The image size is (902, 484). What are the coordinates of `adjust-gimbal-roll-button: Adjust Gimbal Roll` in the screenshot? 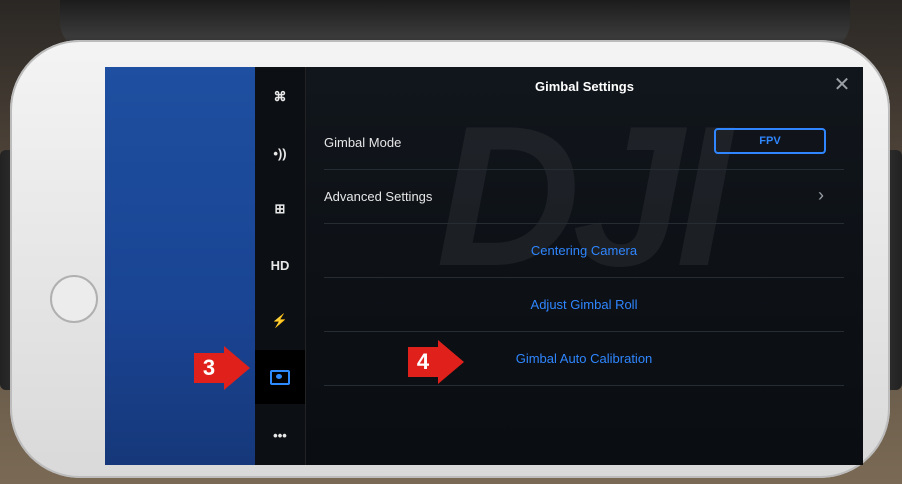 It's located at (584, 304).